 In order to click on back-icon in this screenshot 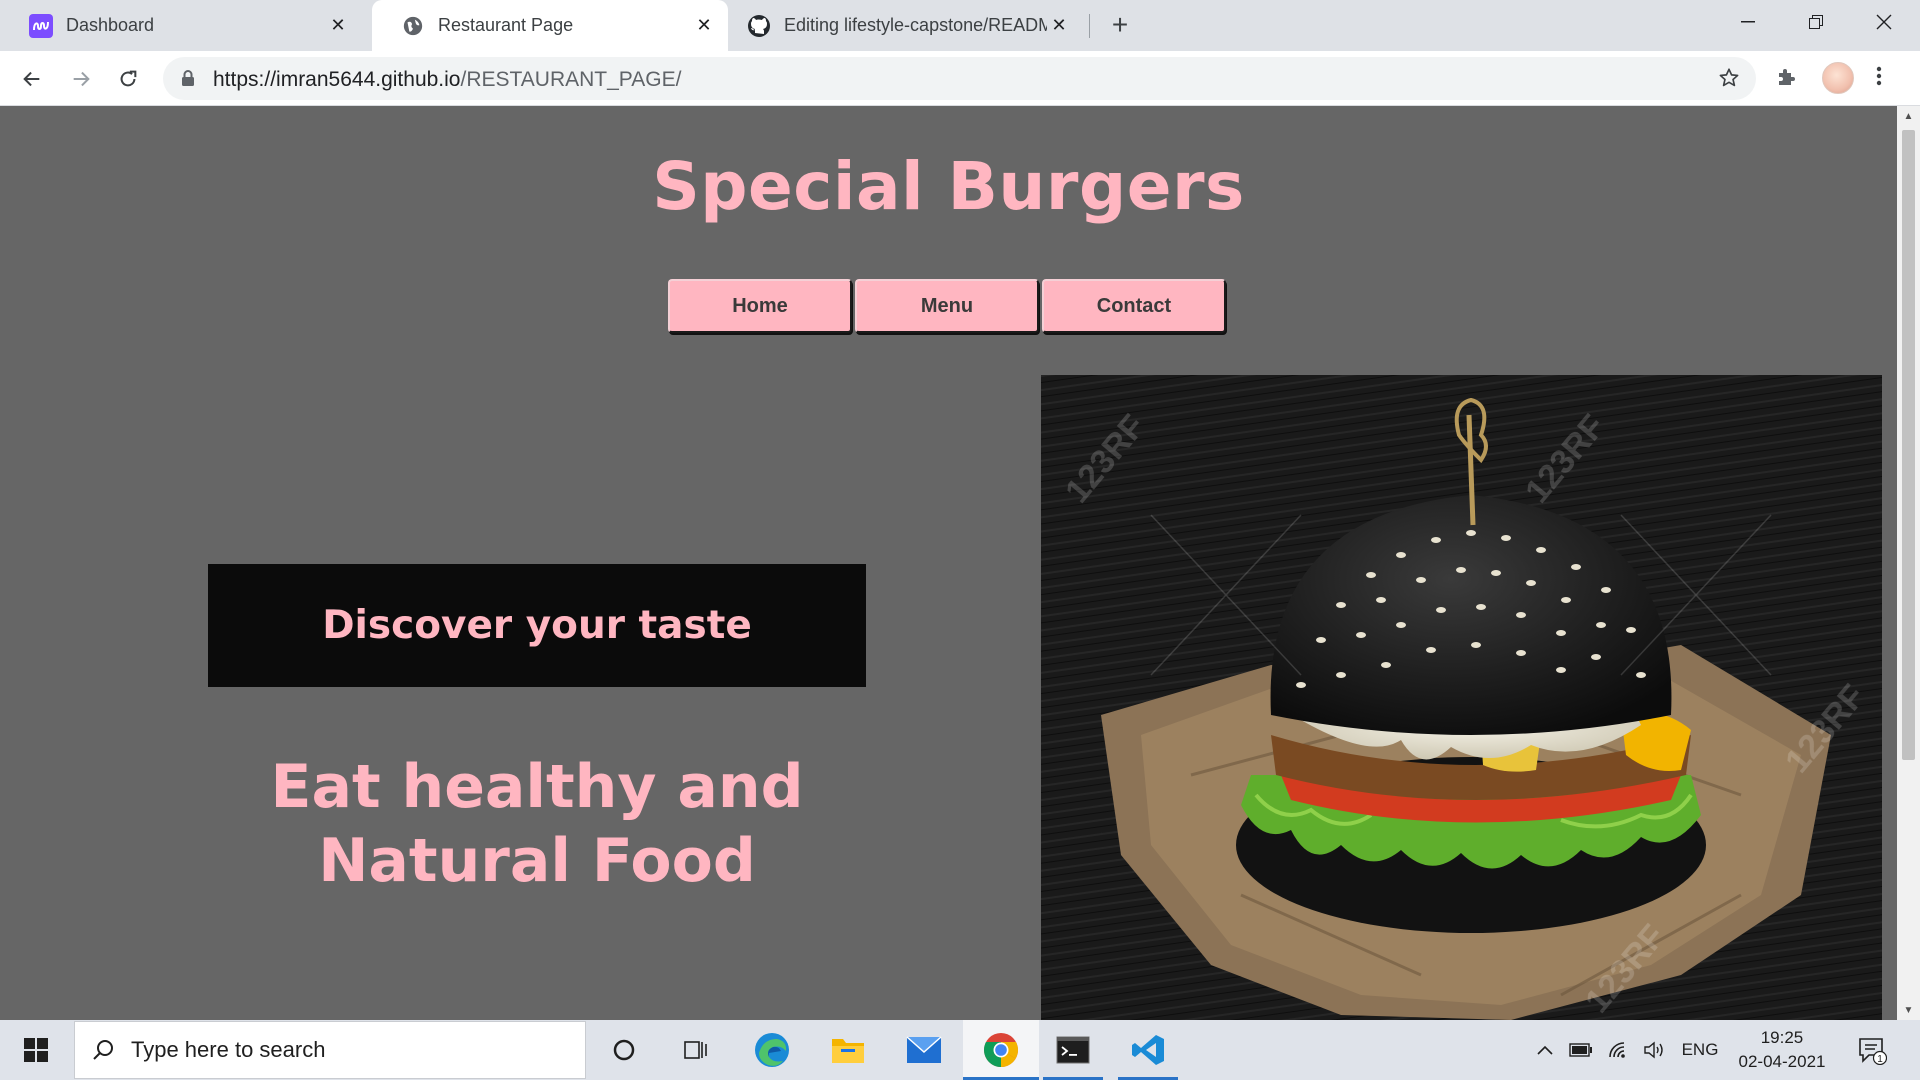, I will do `click(32, 79)`.